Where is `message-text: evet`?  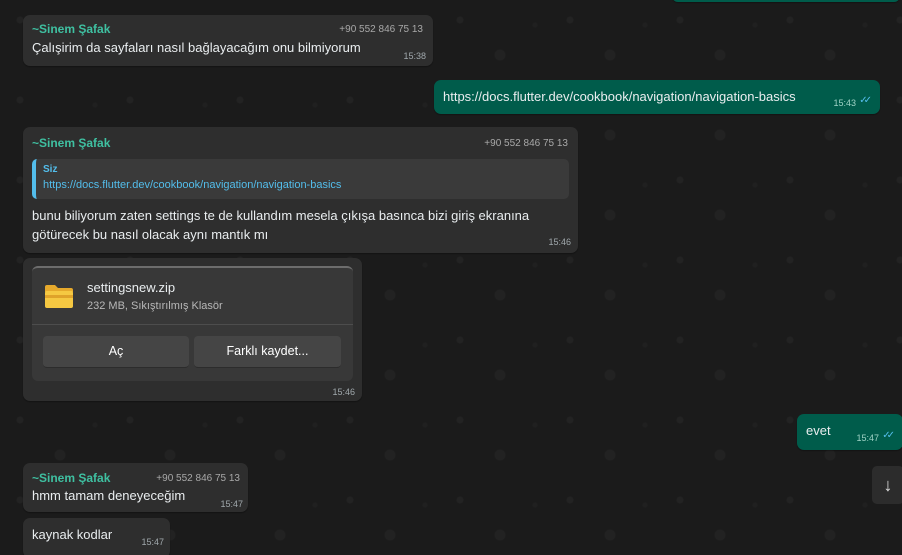 message-text: evet is located at coordinates (818, 430).